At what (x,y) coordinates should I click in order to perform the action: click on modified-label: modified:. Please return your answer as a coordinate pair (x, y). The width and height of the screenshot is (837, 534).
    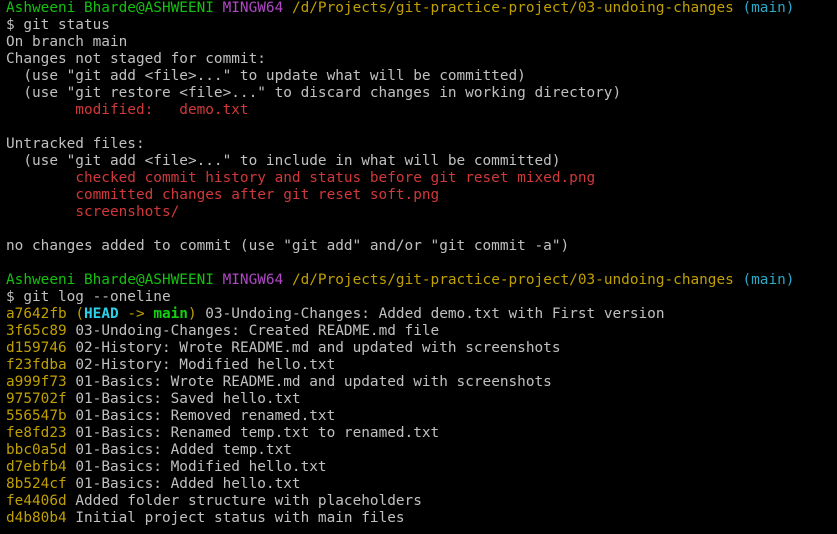
    Looking at the image, I should click on (93, 110).